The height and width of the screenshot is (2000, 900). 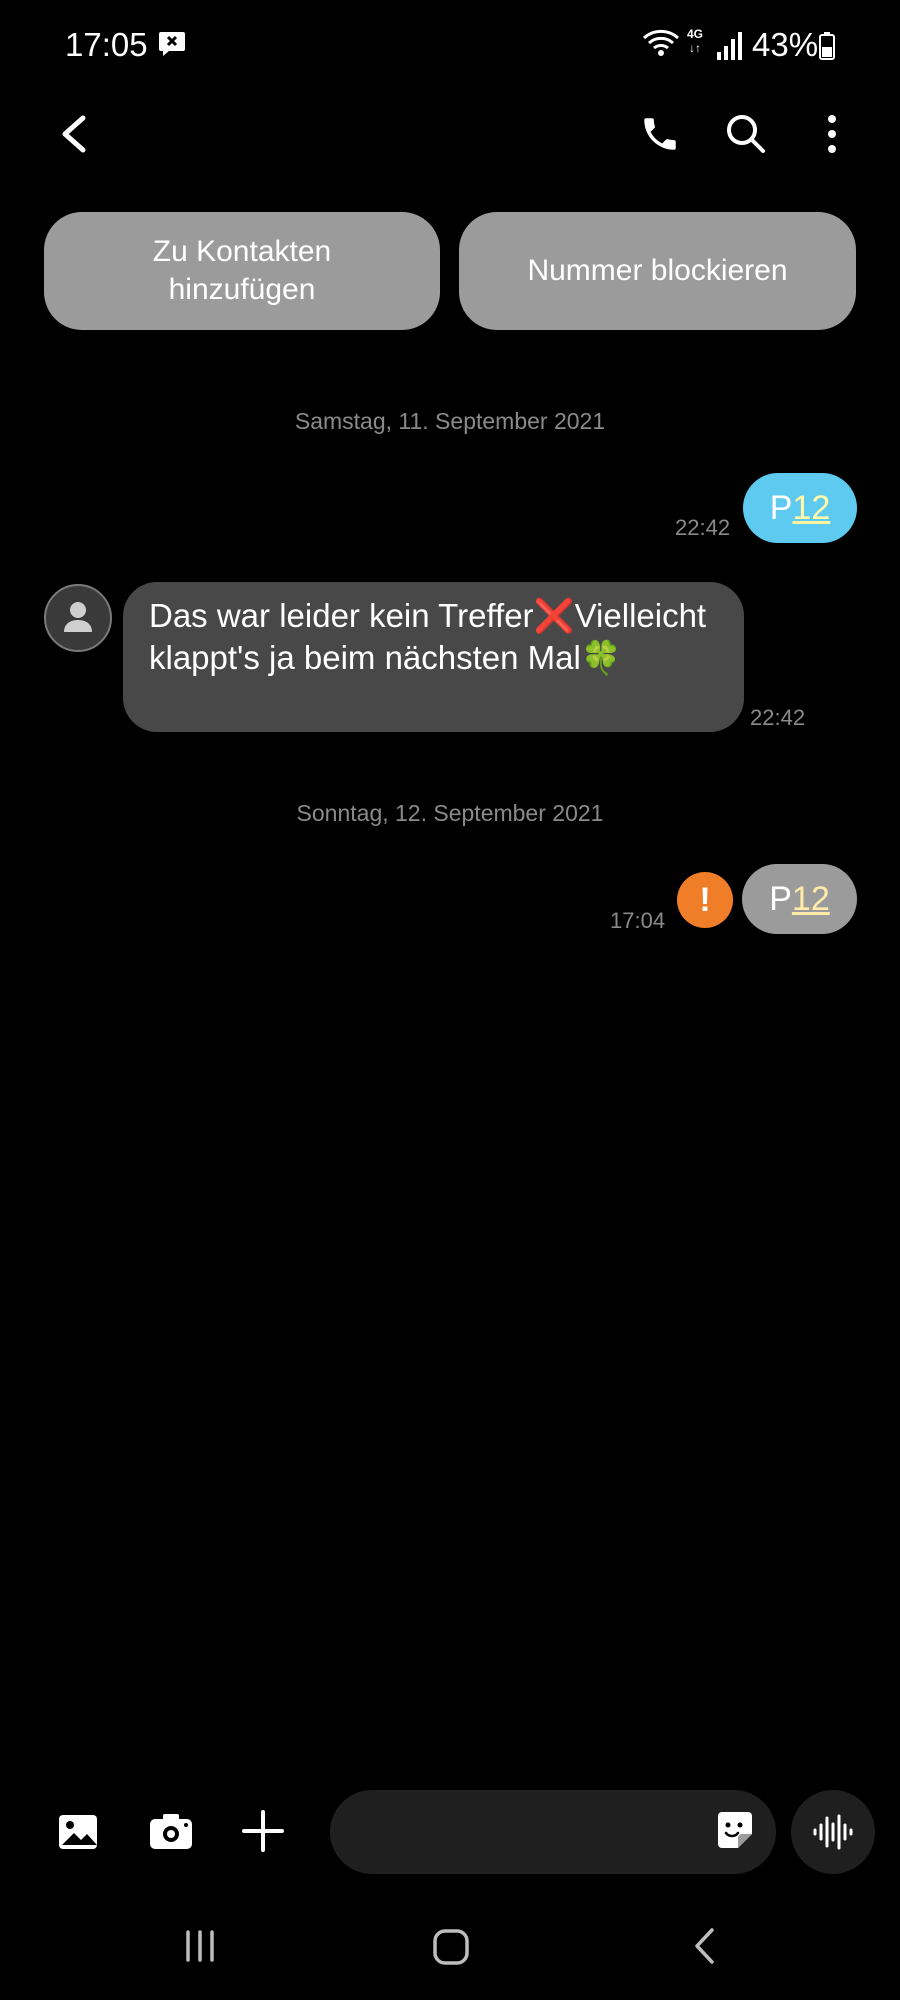 I want to click on failed-outgoing-message-bubble: P 12, so click(x=799, y=899).